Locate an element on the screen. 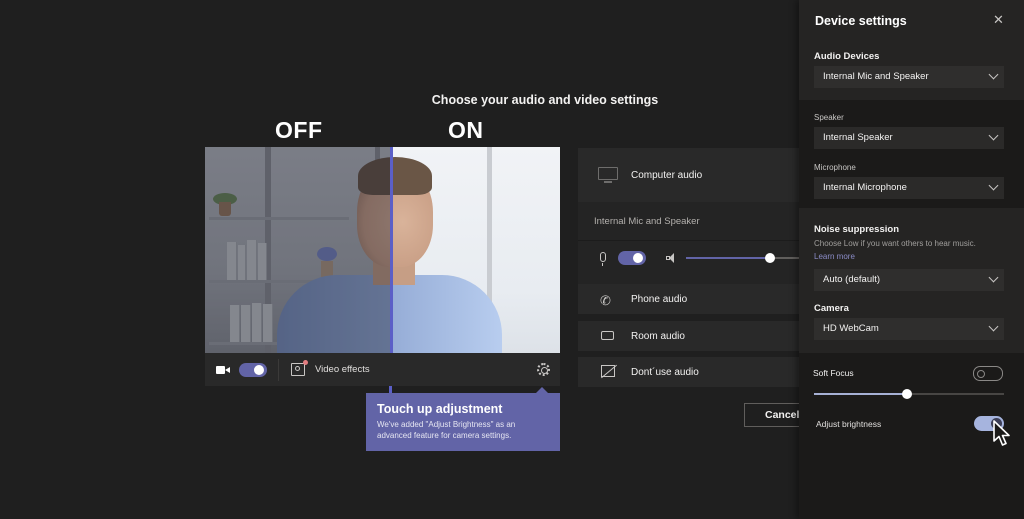  microphone-select: Internal Microphone is located at coordinates (909, 188).